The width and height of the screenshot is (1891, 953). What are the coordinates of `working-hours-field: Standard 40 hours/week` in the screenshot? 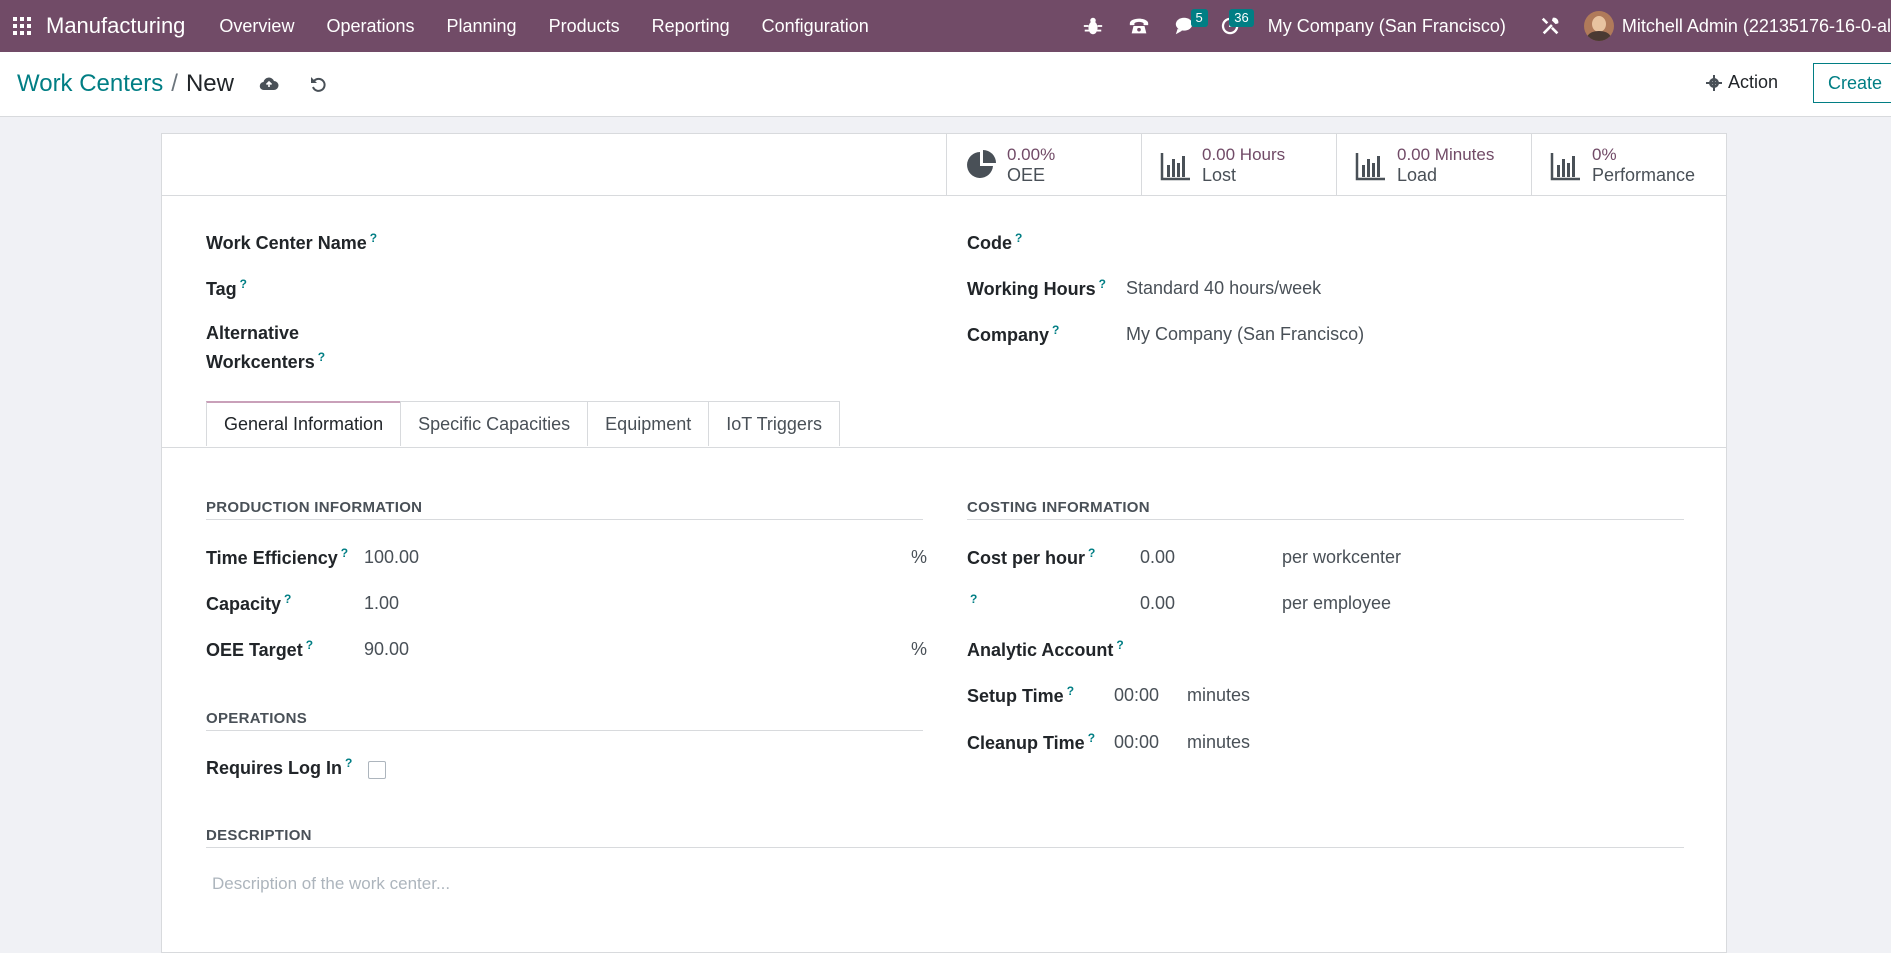 It's located at (1223, 288).